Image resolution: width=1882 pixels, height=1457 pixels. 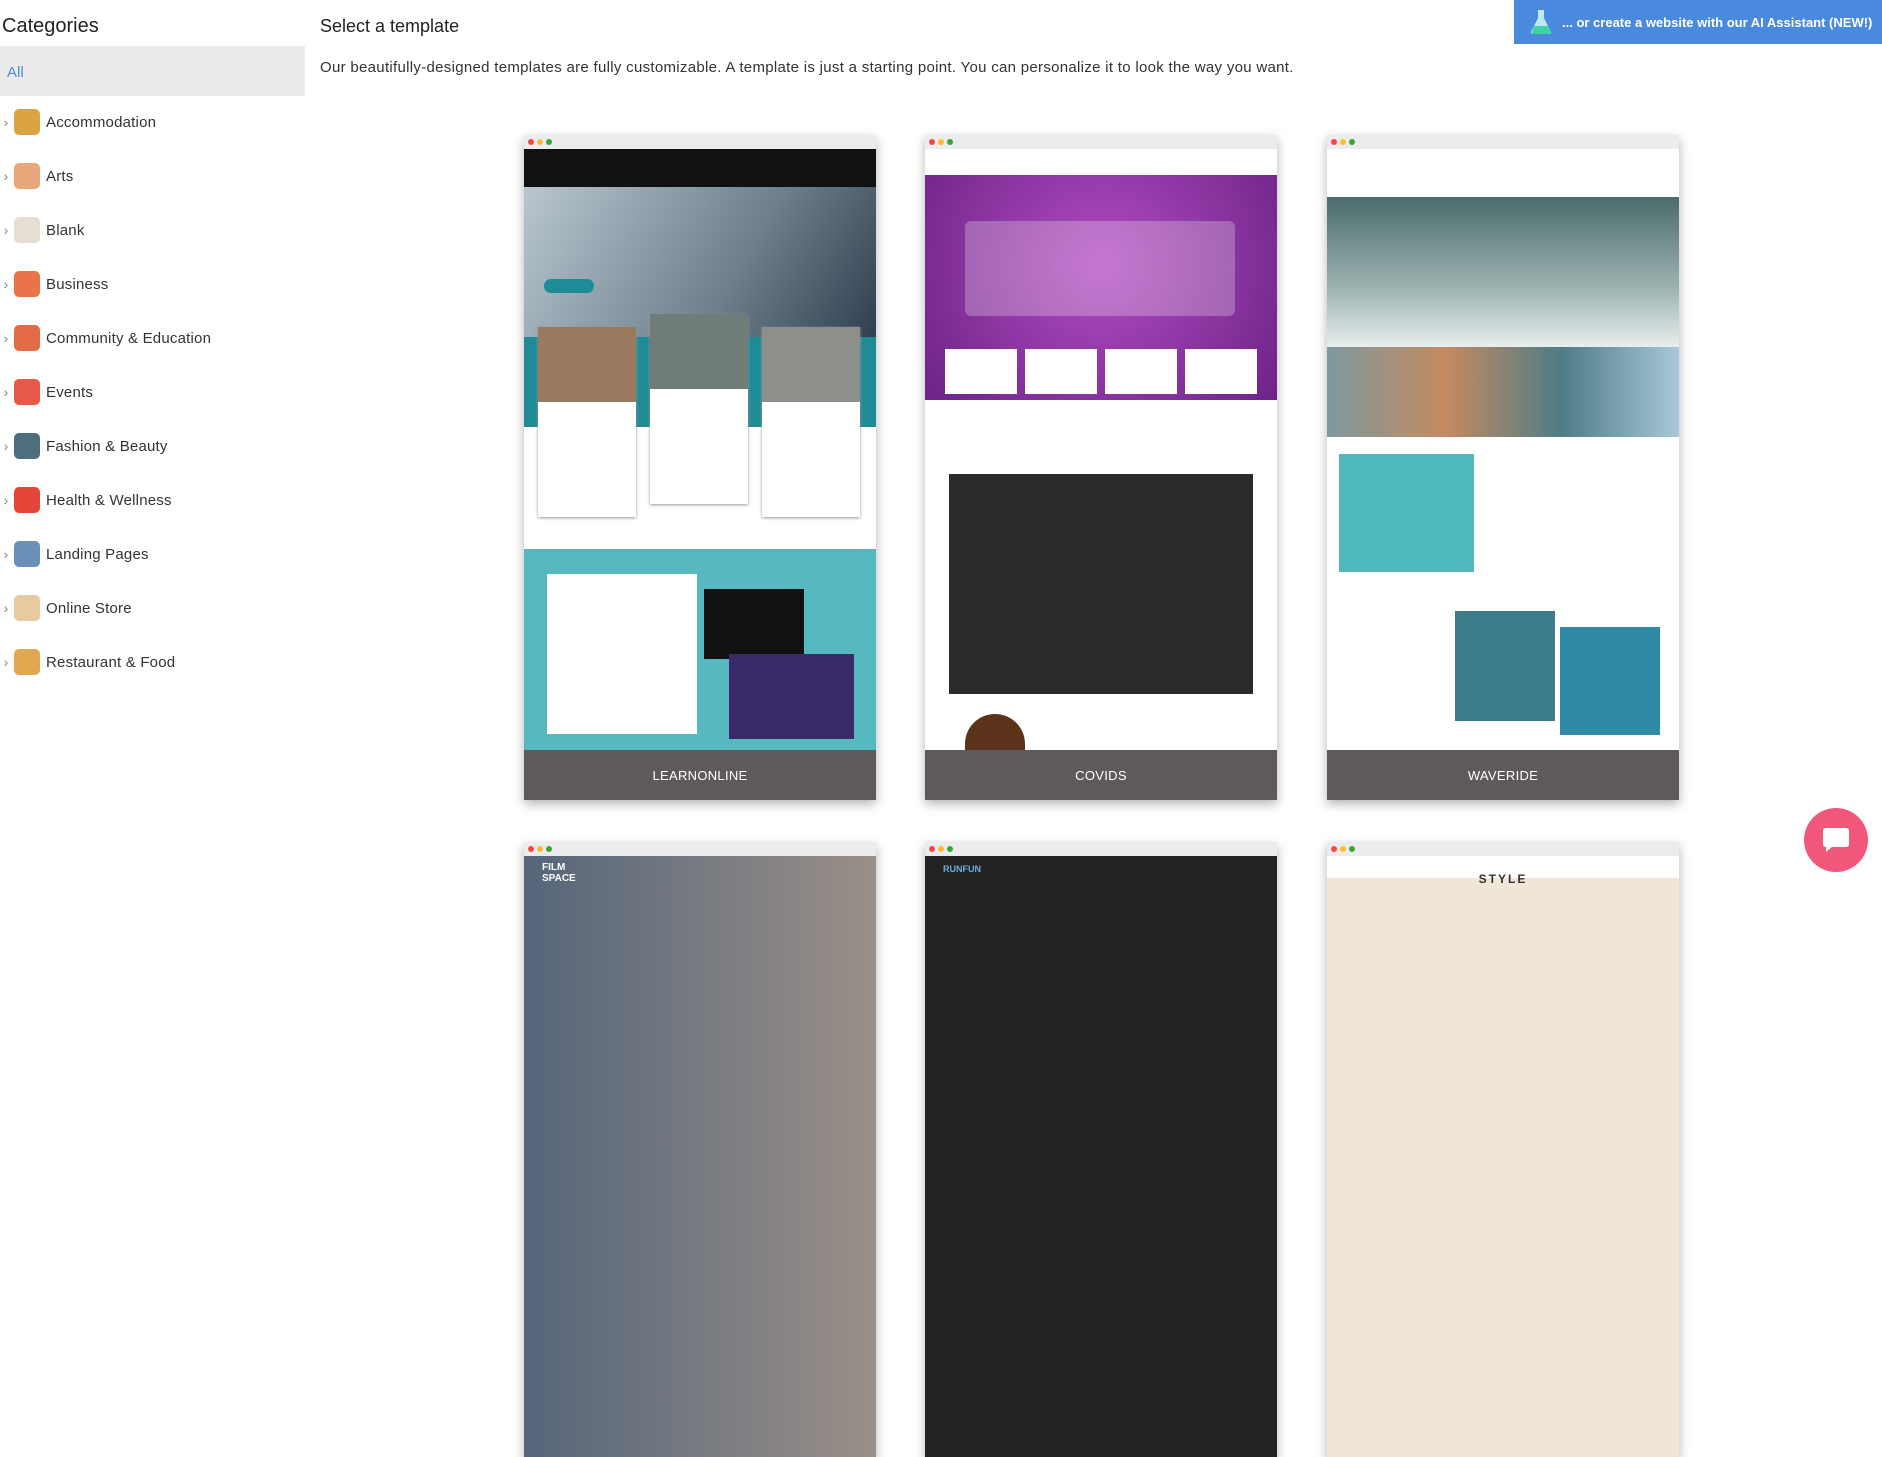 What do you see at coordinates (97, 554) in the screenshot?
I see `category-label: Landing Pages` at bounding box center [97, 554].